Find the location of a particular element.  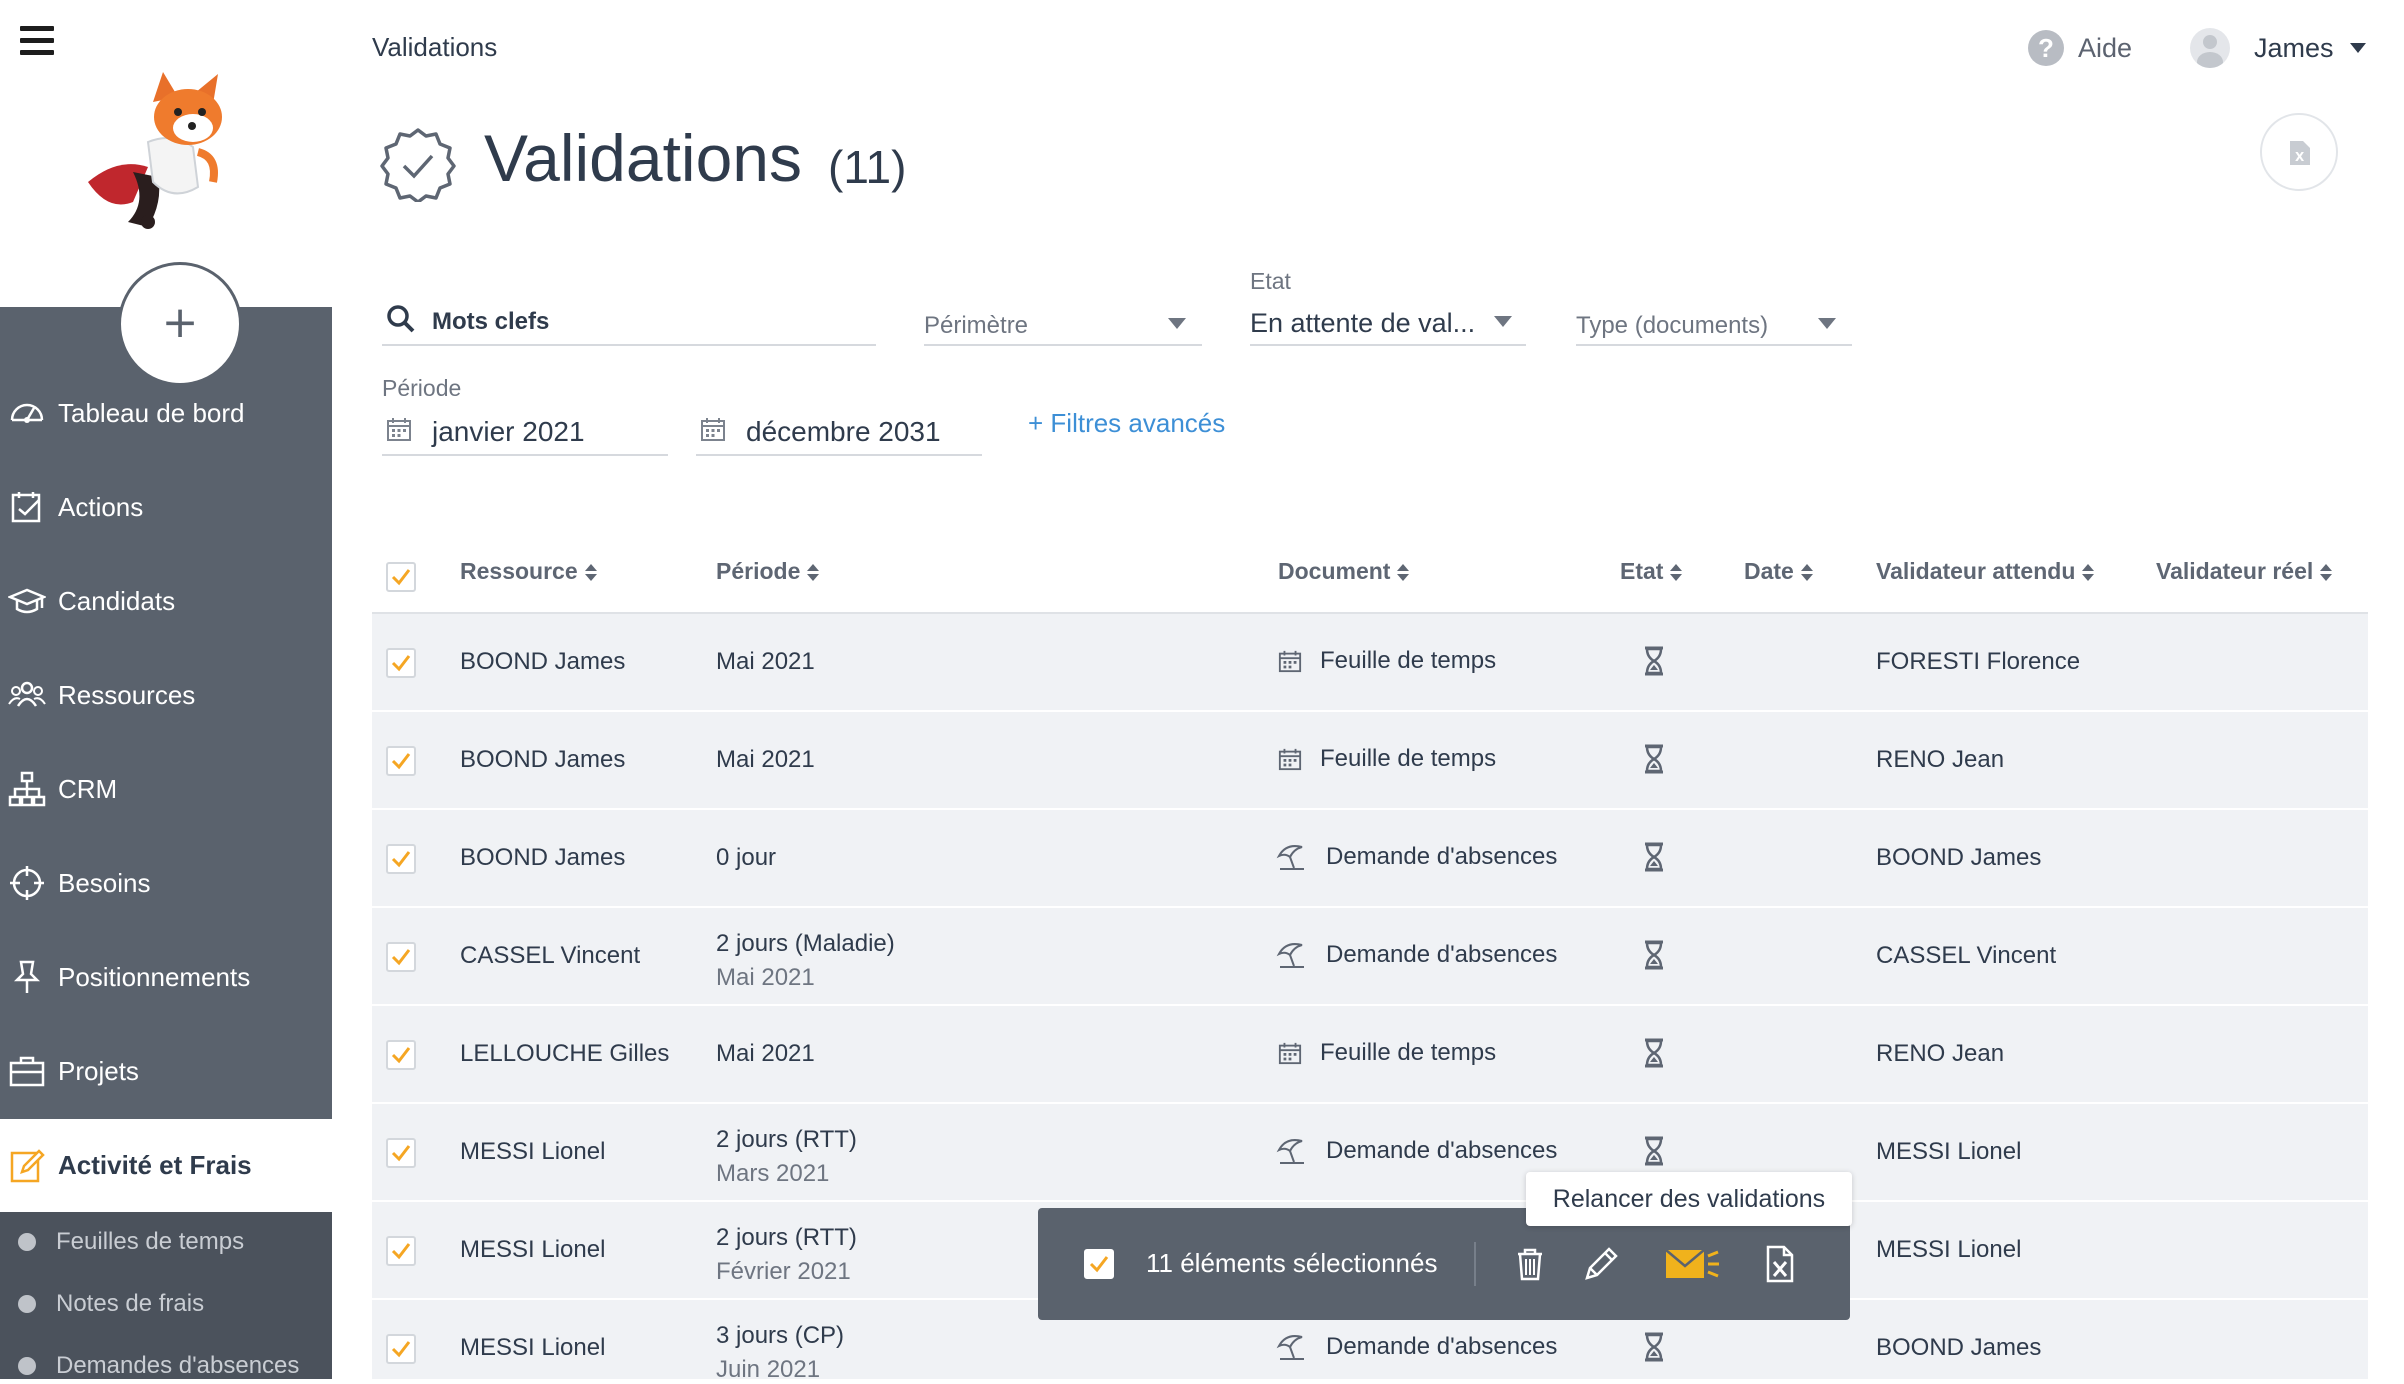

cell-validateur-attendu: MESSI Lionel is located at coordinates (1949, 1249).